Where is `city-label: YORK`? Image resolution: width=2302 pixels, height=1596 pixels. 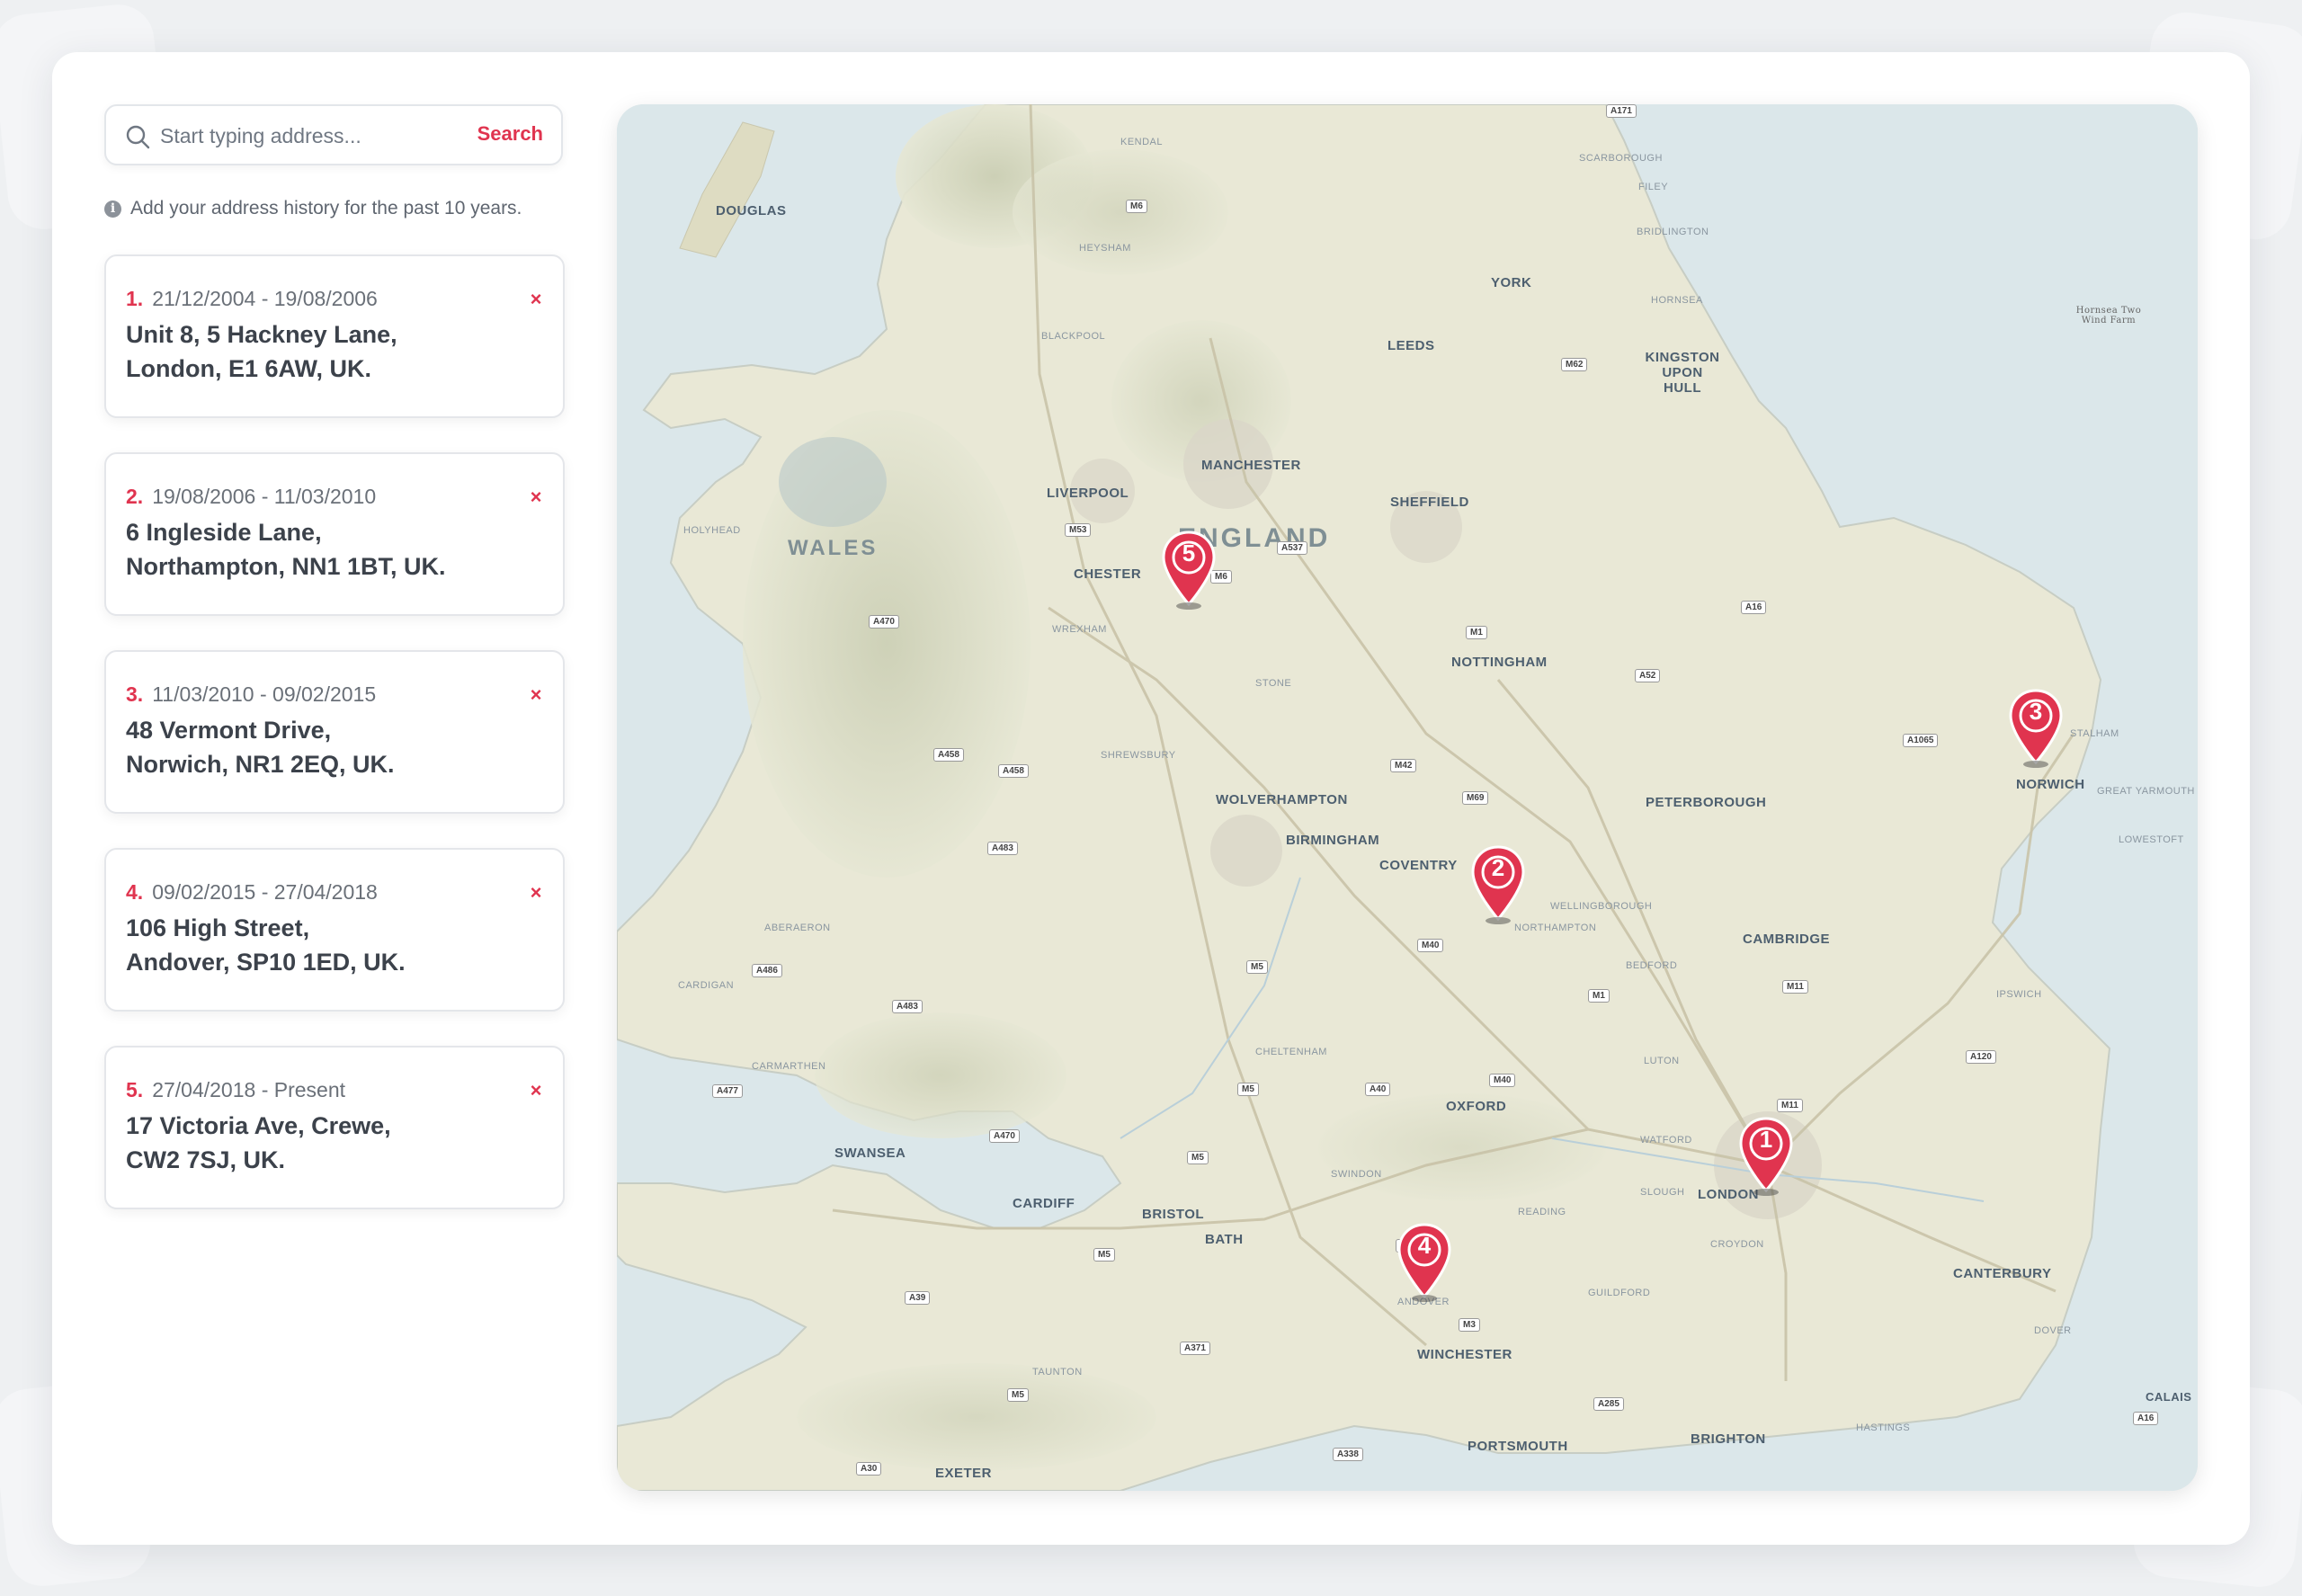
city-label: YORK is located at coordinates (1511, 282).